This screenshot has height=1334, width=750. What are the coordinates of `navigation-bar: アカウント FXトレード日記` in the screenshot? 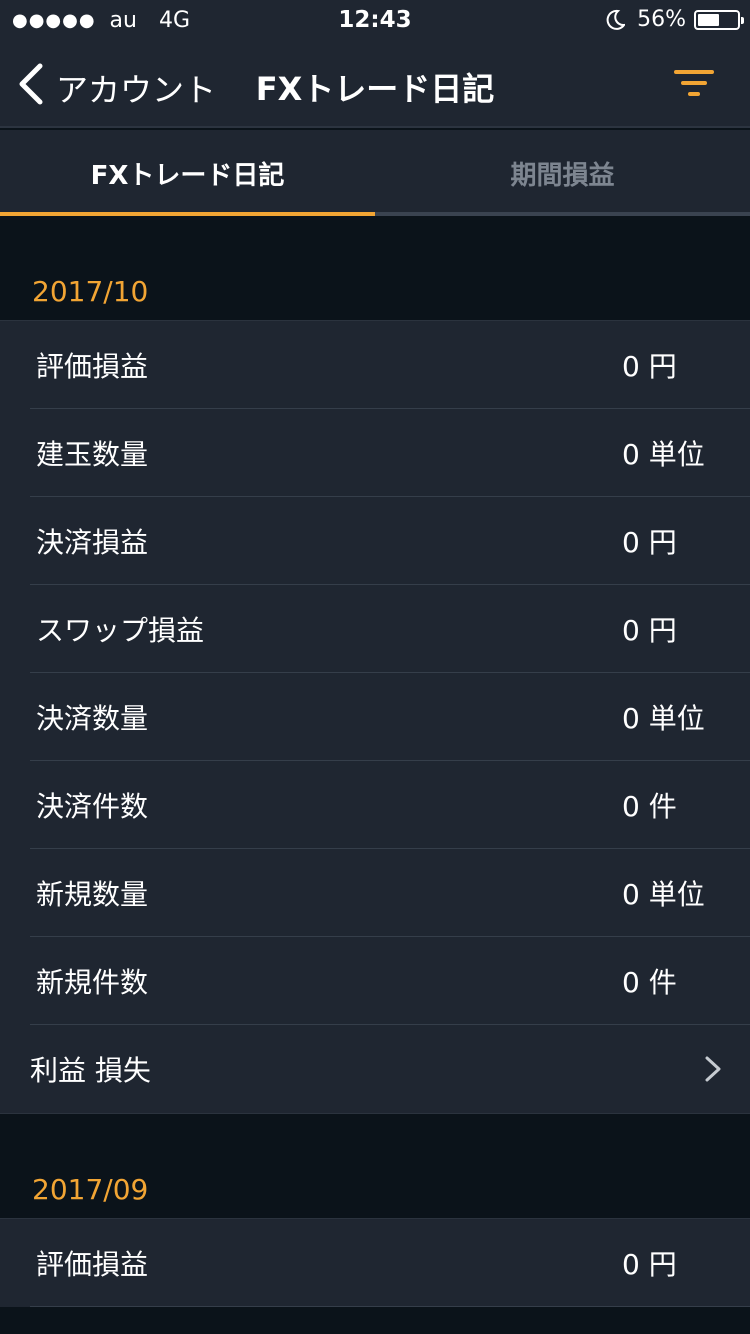 It's located at (375, 84).